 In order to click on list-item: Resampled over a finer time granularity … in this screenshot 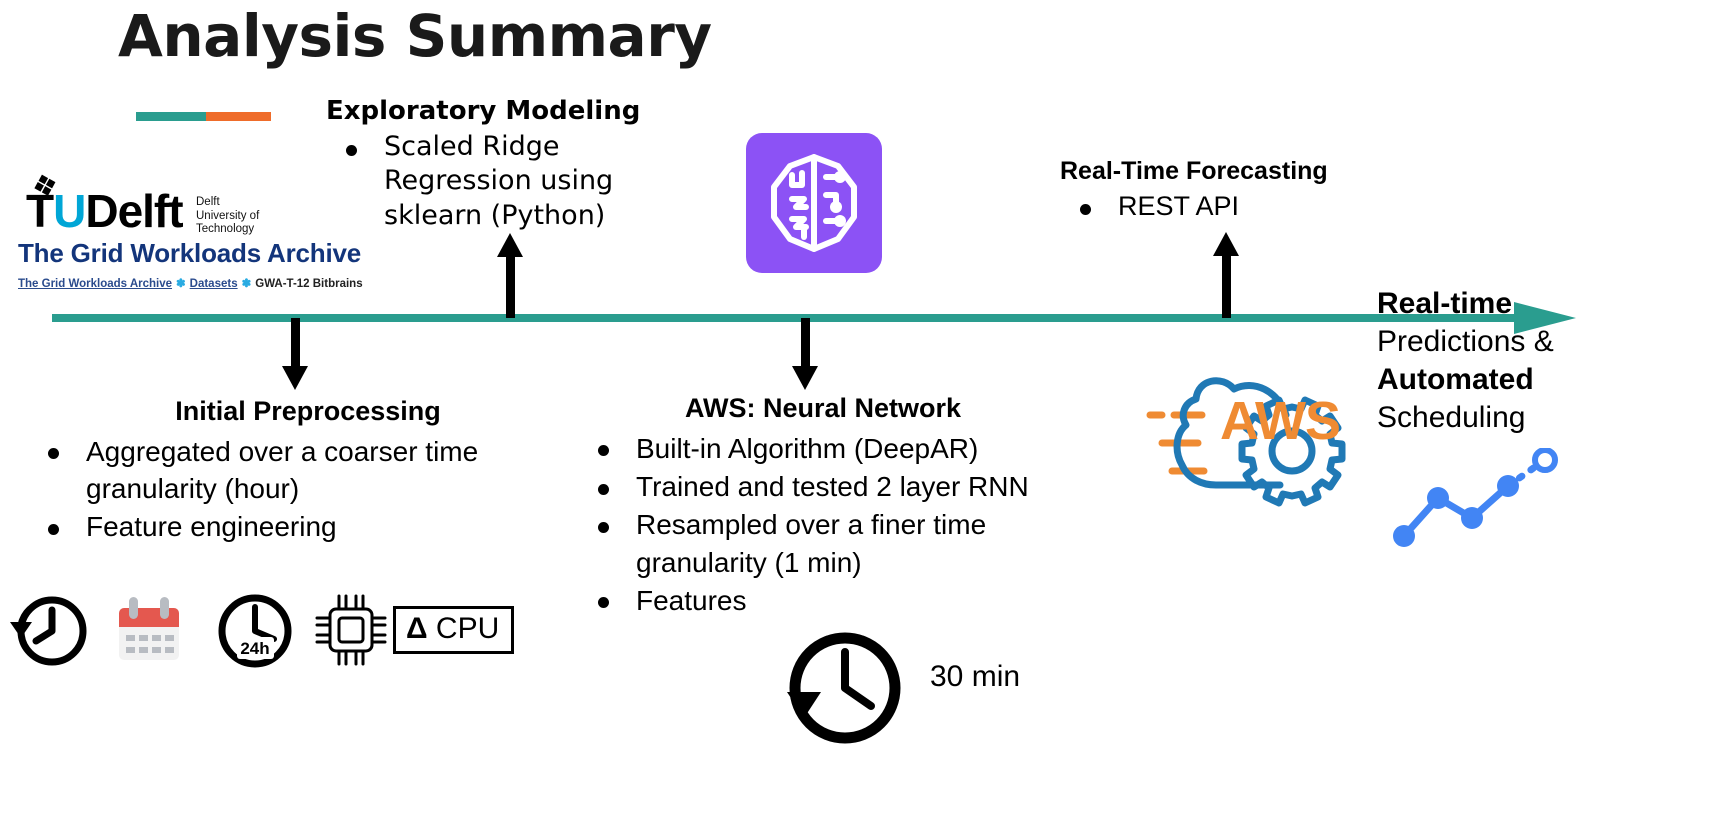, I will do `click(823, 543)`.